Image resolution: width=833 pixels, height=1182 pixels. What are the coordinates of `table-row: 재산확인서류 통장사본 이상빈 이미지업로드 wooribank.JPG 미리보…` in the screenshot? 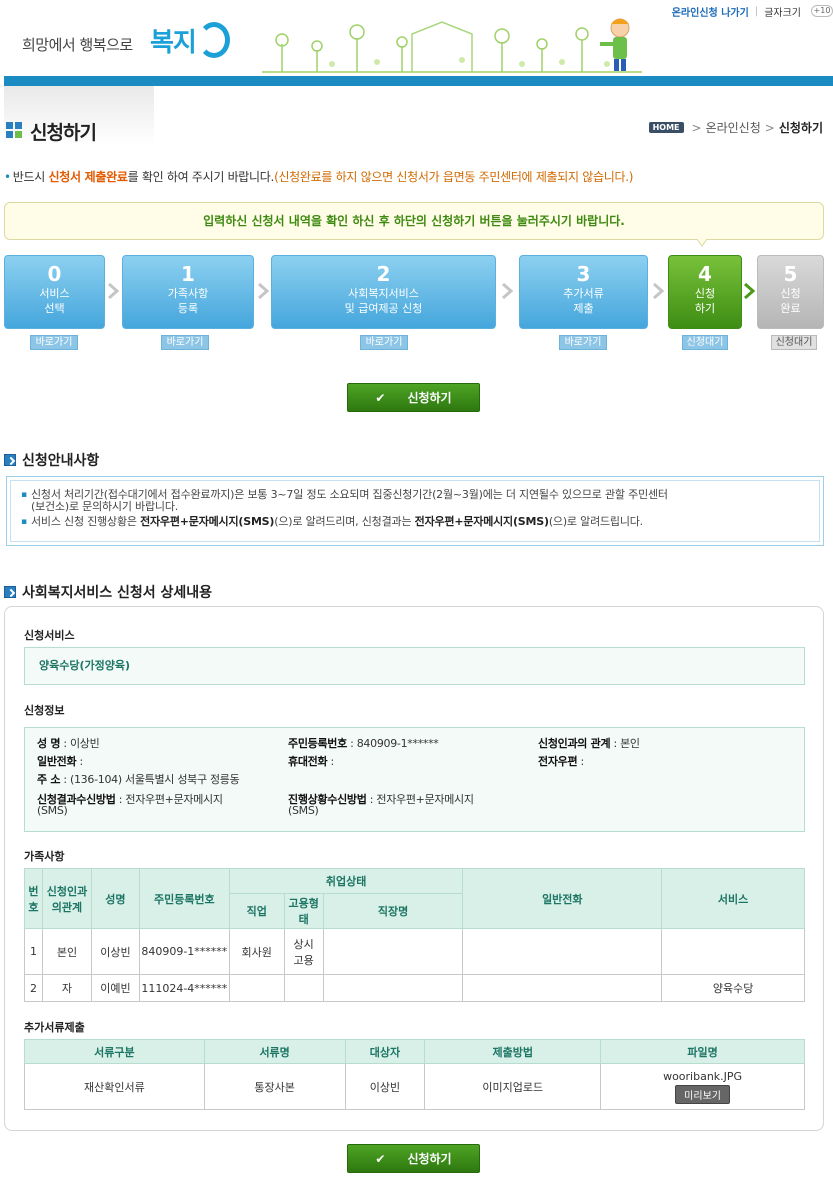 It's located at (414, 1086).